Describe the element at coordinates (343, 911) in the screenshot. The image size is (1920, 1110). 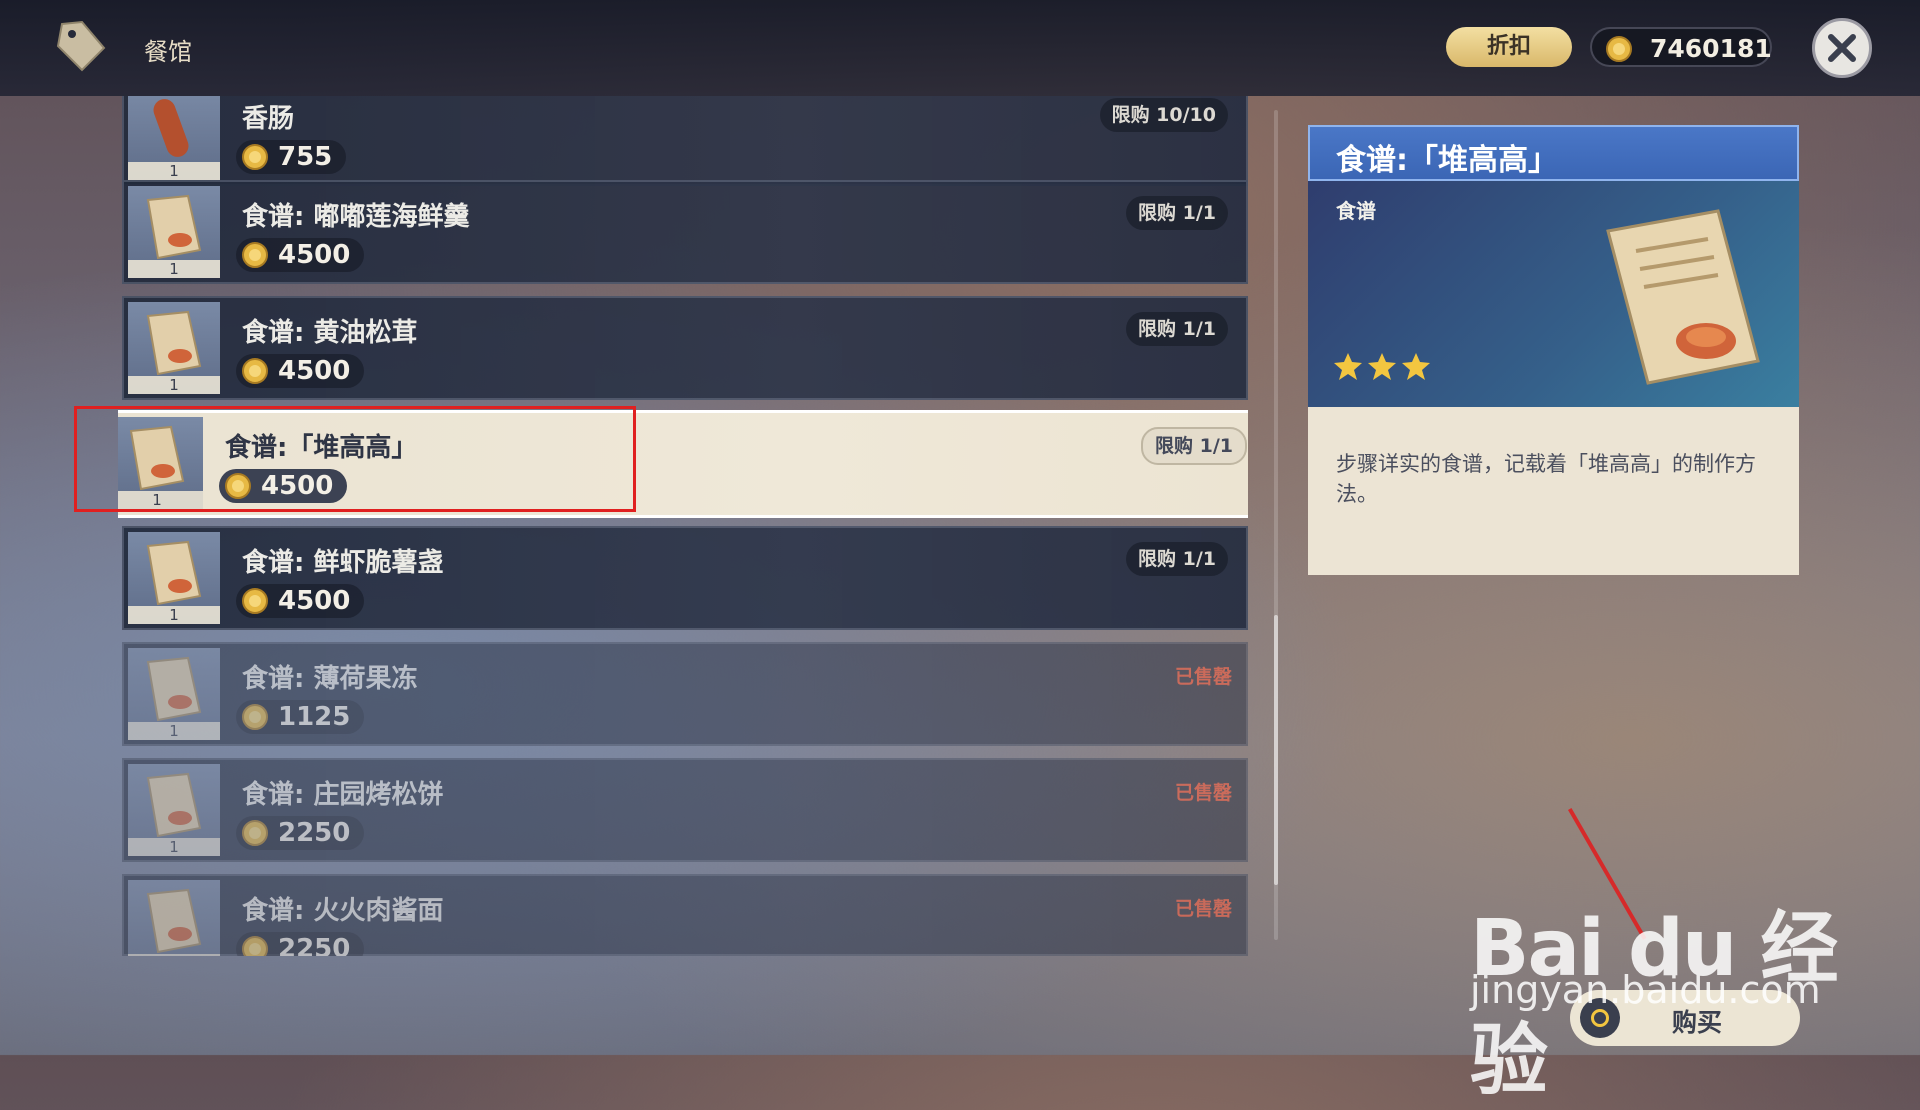
I see `item-name: 食谱: 火火肉酱面` at that location.